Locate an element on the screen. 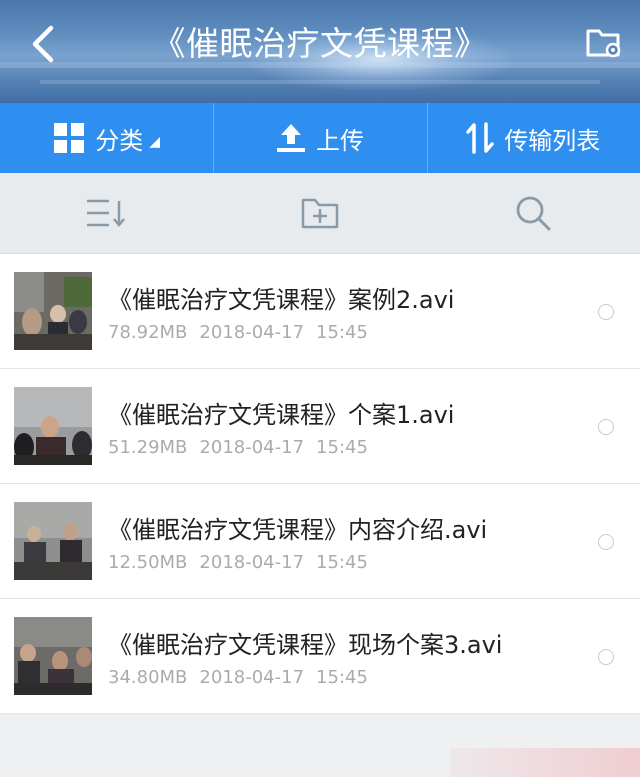  upload-label: 上传 is located at coordinates (339, 140).